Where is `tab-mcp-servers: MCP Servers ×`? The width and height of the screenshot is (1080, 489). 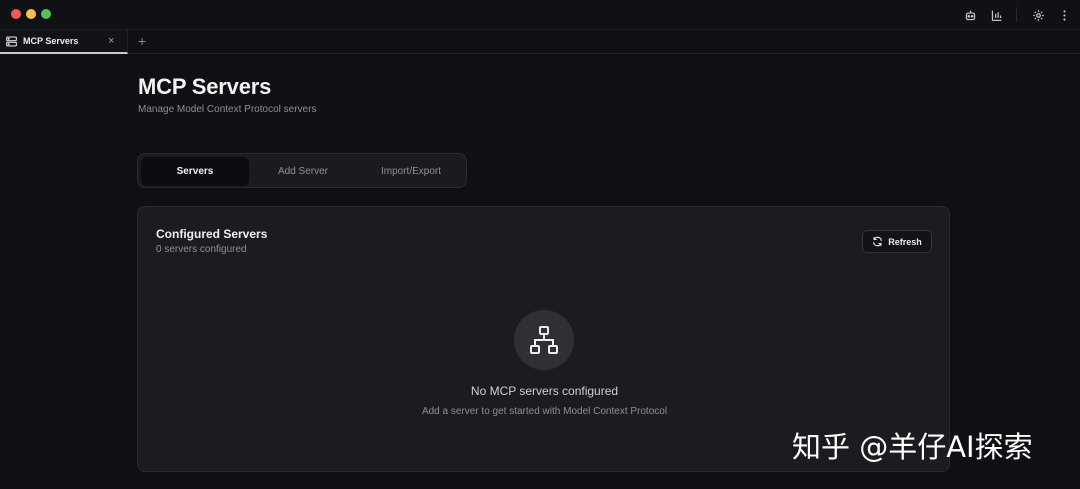
tab-mcp-servers: MCP Servers × is located at coordinates (64, 42).